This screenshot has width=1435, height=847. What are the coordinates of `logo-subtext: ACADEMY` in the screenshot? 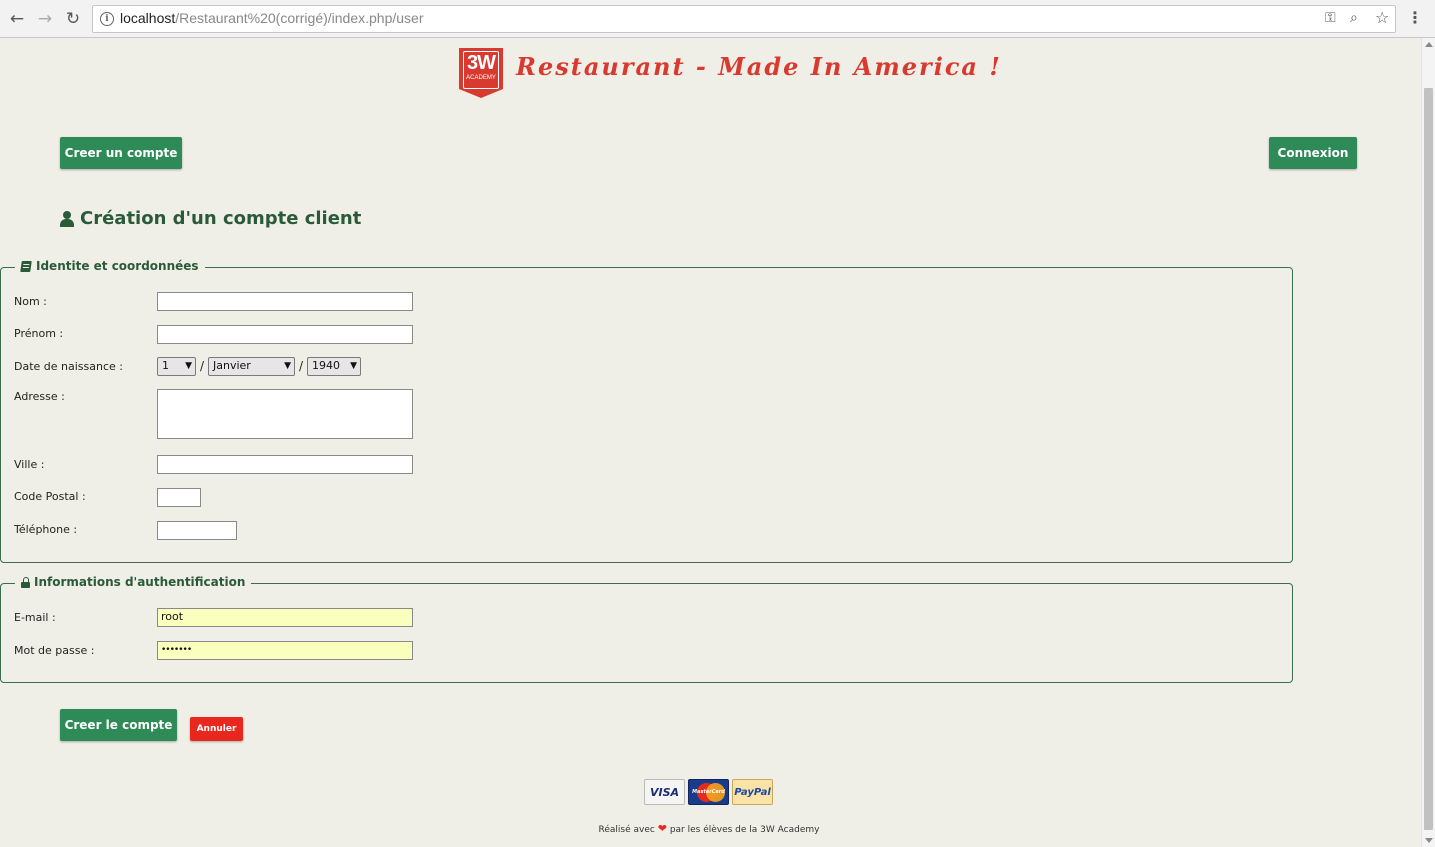 It's located at (481, 78).